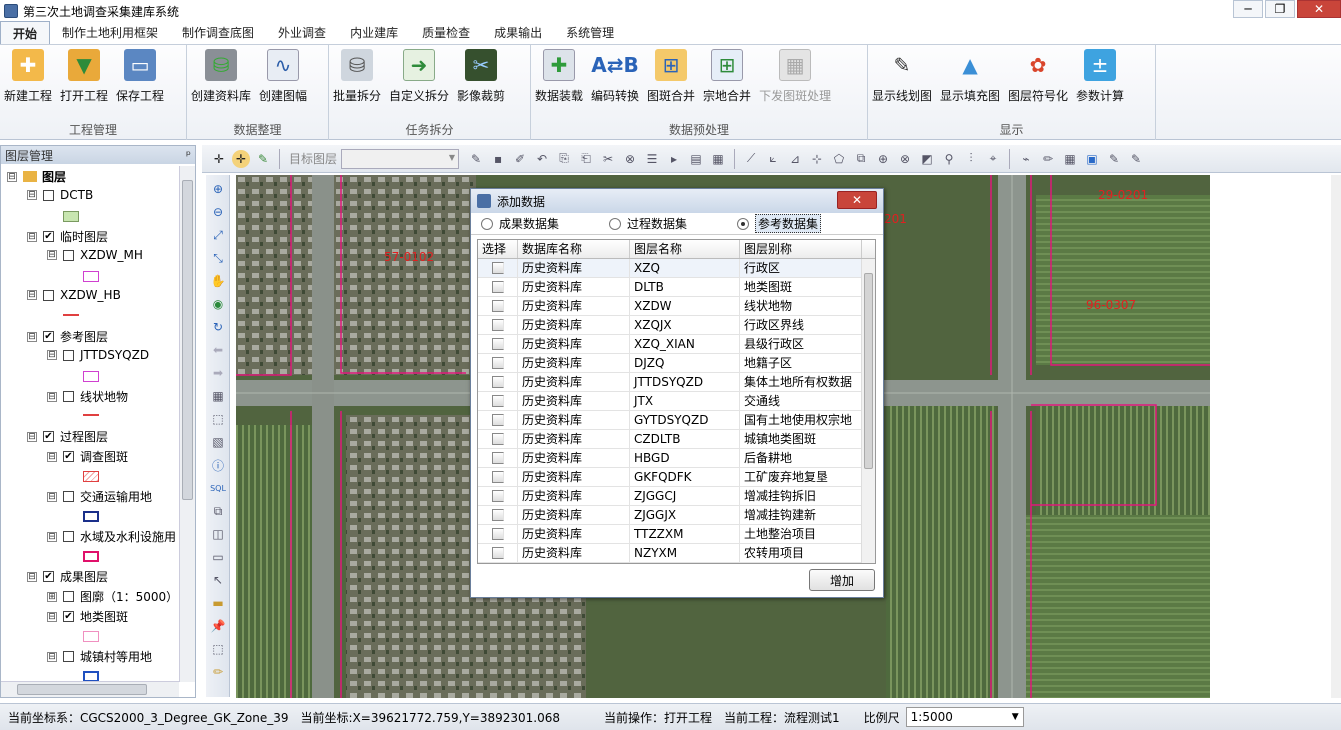  I want to click on tree-node-reference-layers: ⊟ ✔ 参考图层, so click(67, 336).